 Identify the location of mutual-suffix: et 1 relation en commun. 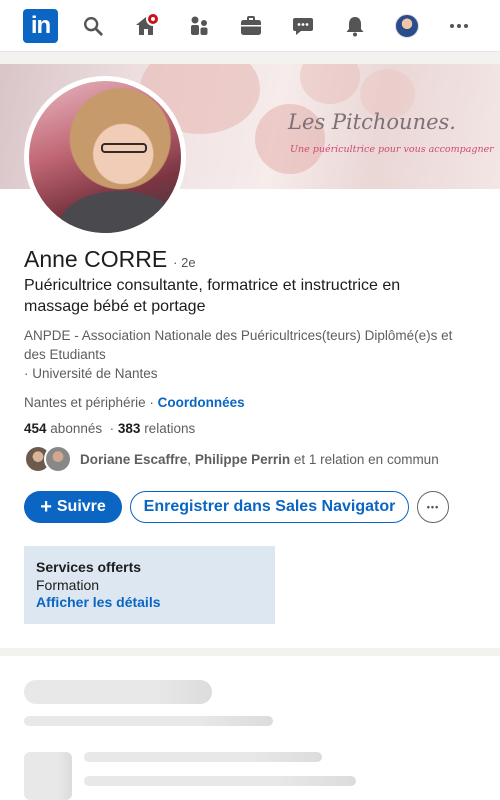
(366, 459).